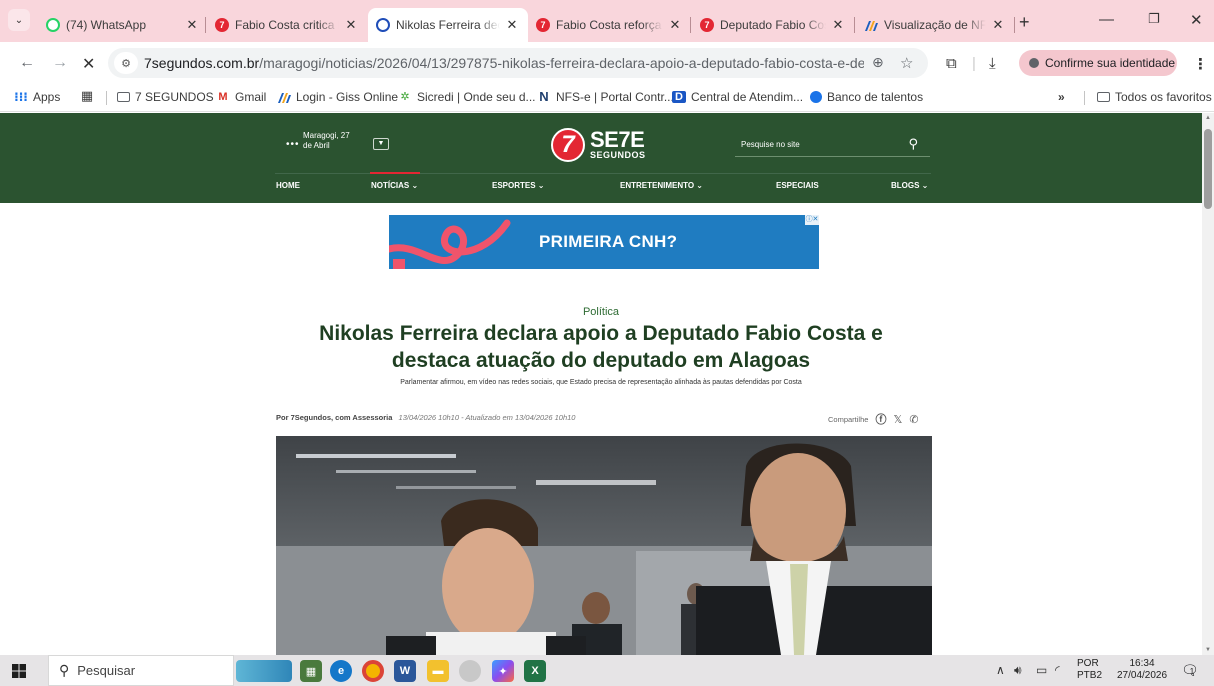 The width and height of the screenshot is (1214, 686). Describe the element at coordinates (609, 25) in the screenshot. I see `tab-fabio-costa-reforca: 7 Fabio Costa reforça a ✕` at that location.